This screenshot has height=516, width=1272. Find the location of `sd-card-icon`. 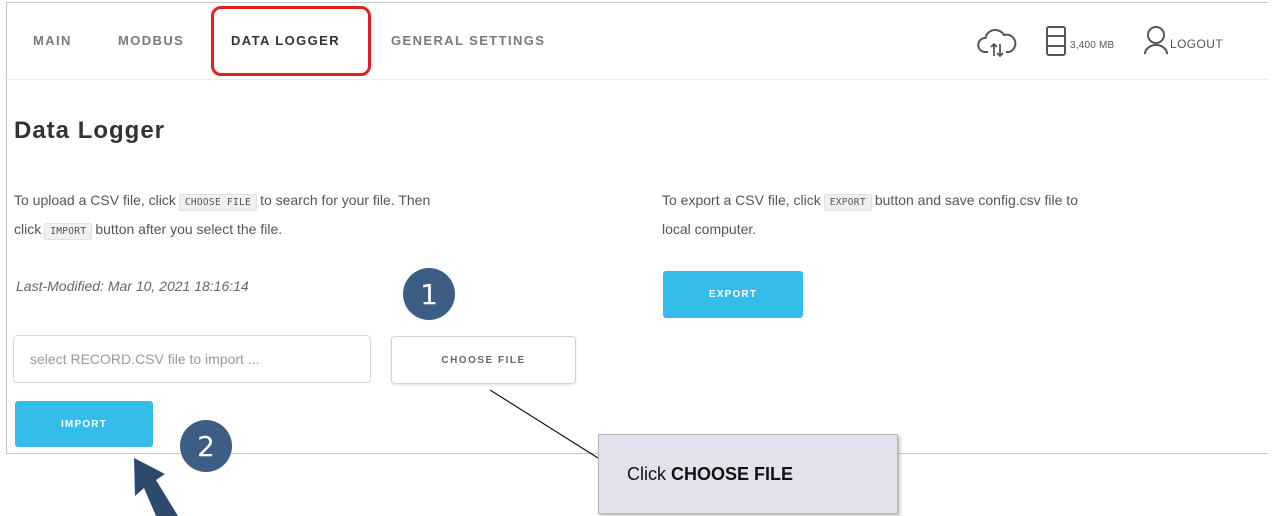

sd-card-icon is located at coordinates (1056, 43).